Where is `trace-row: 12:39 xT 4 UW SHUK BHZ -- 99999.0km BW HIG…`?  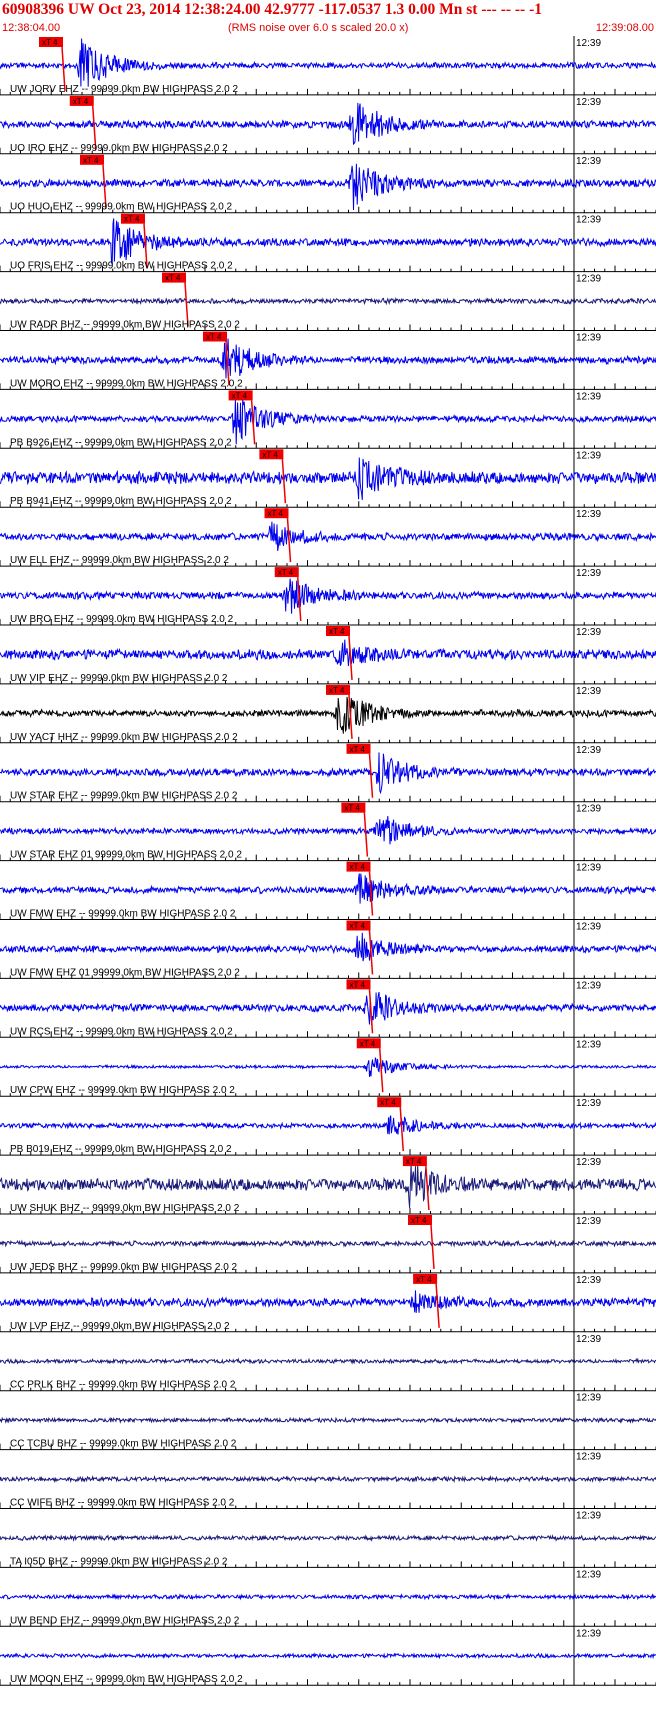 trace-row: 12:39 xT 4 UW SHUK BHZ -- 99999.0km BW HIG… is located at coordinates (328, 1185).